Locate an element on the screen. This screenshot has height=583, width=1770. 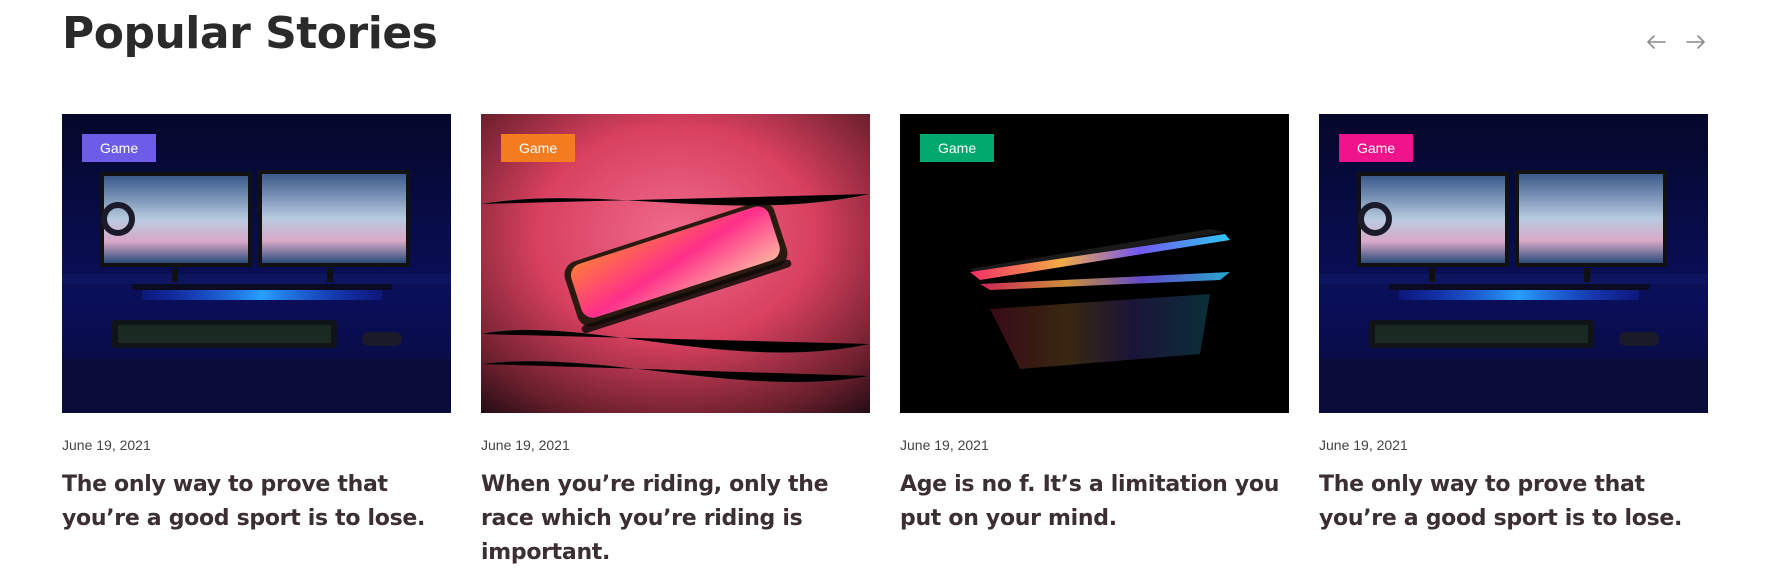
next-button is located at coordinates (1696, 42).